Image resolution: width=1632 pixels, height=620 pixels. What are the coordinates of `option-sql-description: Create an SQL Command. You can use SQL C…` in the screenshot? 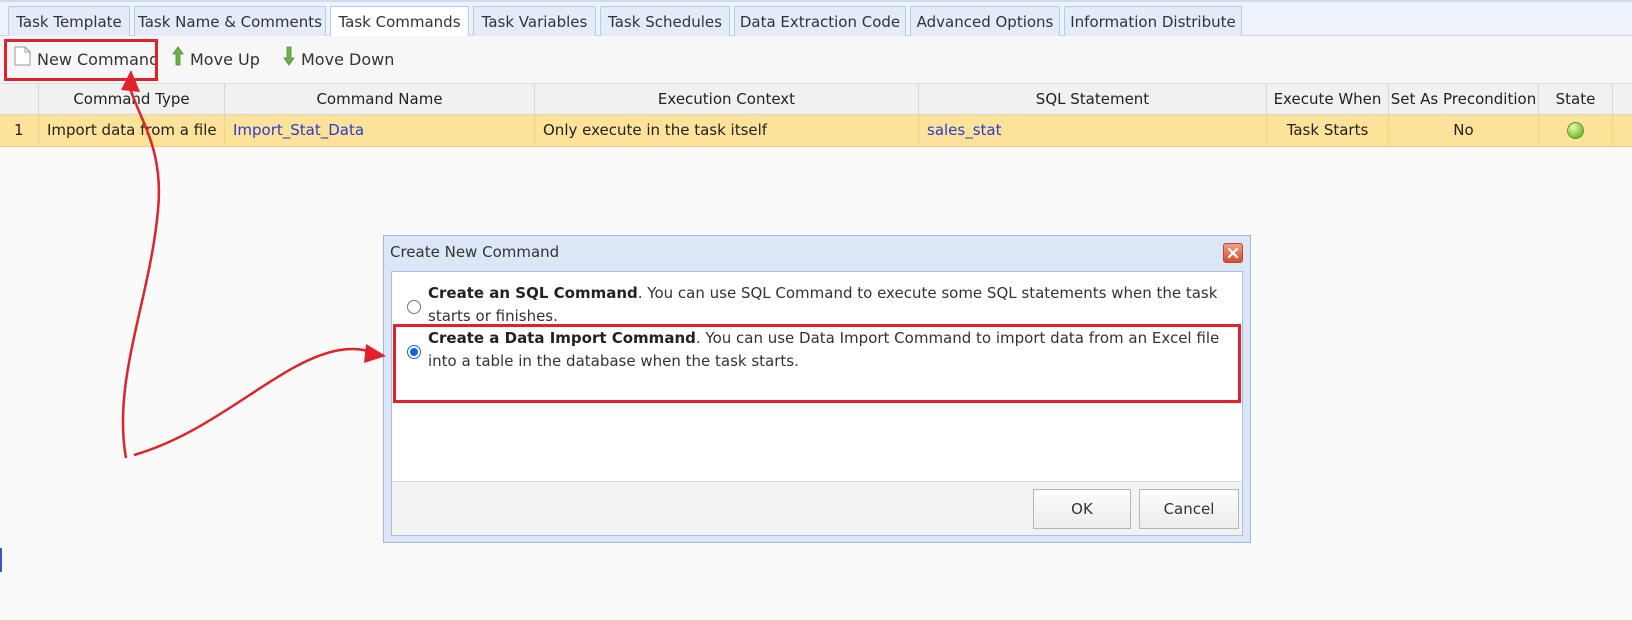 It's located at (833, 305).